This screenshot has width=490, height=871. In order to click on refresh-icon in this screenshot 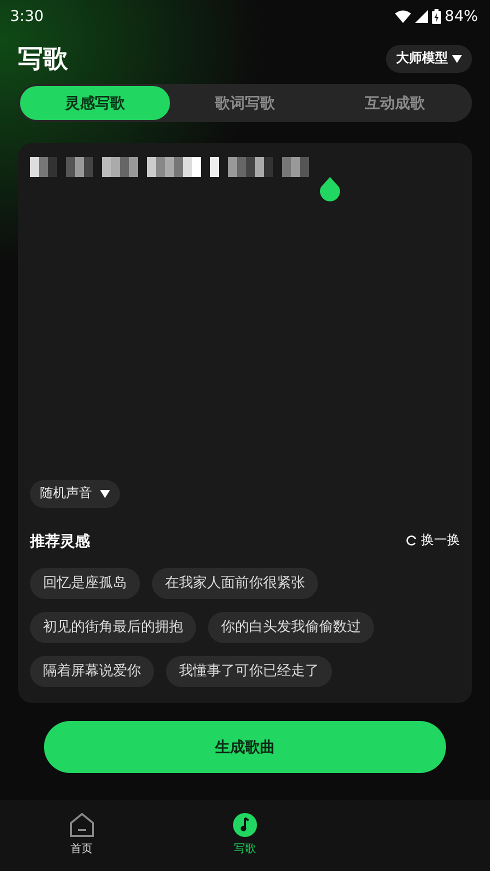, I will do `click(411, 540)`.